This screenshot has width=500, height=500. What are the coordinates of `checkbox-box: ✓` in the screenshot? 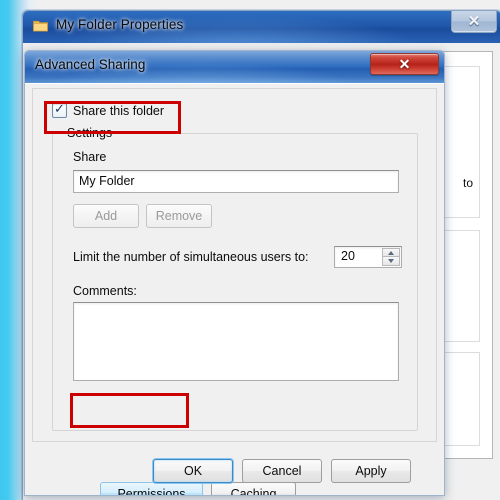 It's located at (59, 109).